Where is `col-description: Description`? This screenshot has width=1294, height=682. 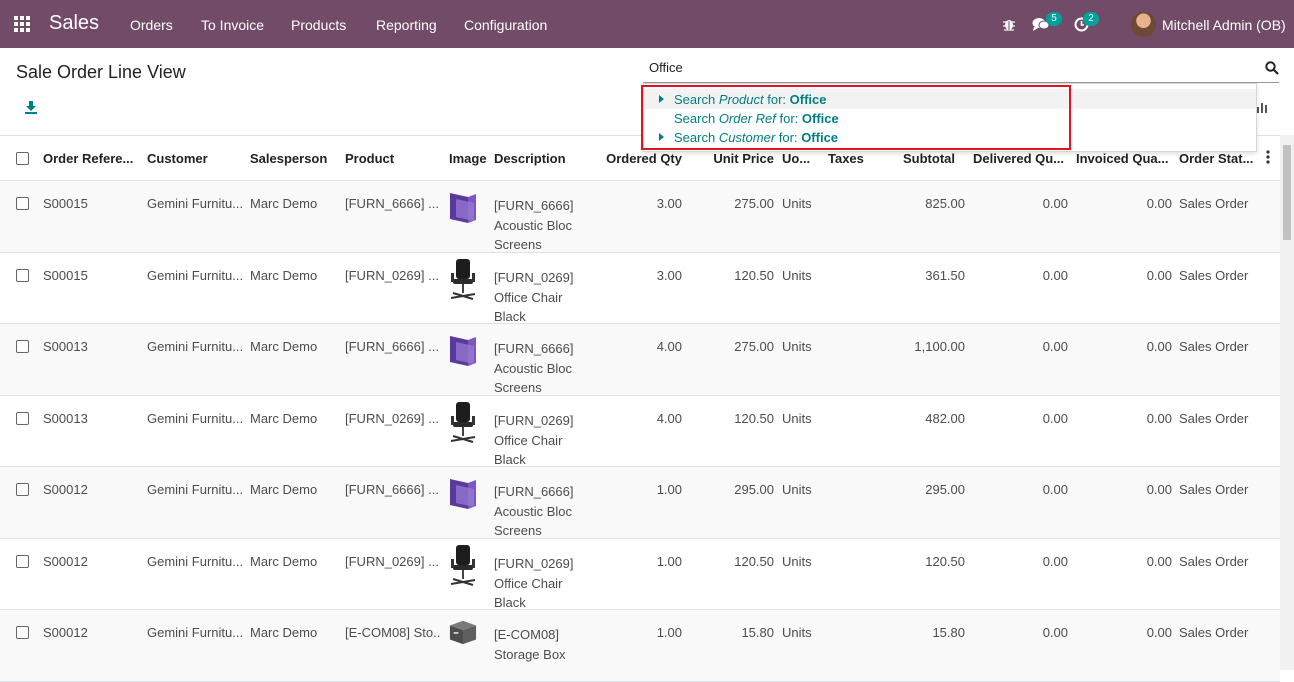
col-description: Description is located at coordinates (539, 158).